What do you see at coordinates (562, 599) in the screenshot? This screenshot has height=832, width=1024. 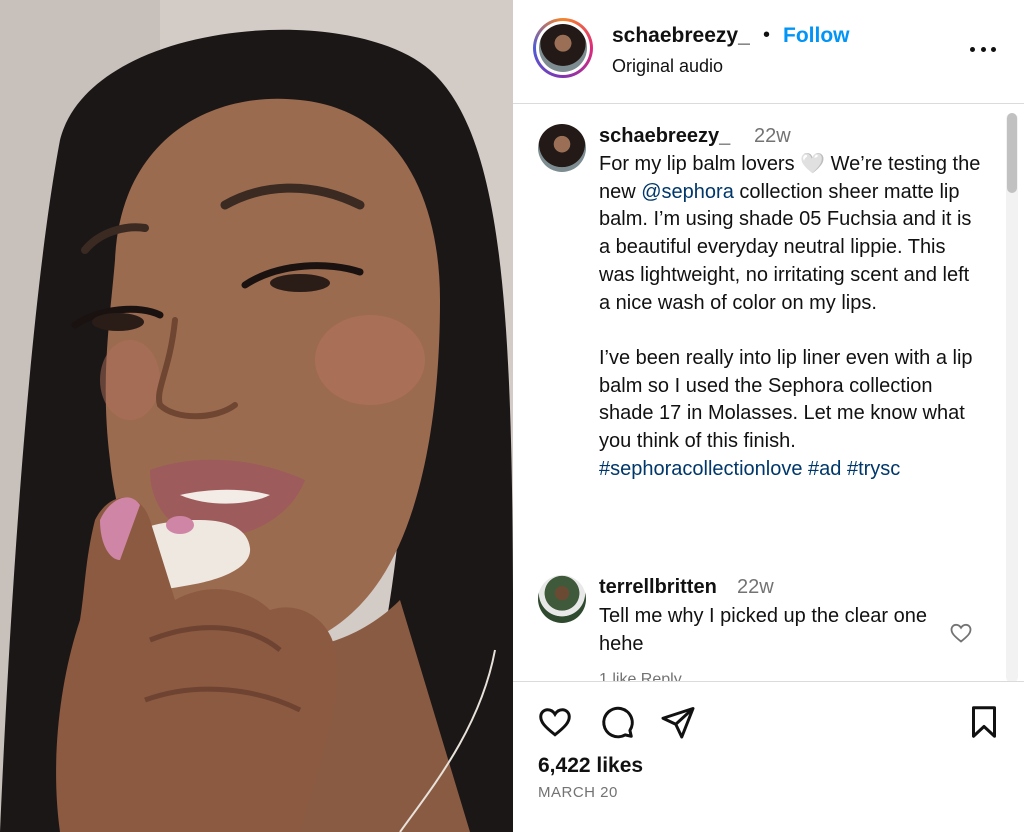 I see `comment-avatar` at bounding box center [562, 599].